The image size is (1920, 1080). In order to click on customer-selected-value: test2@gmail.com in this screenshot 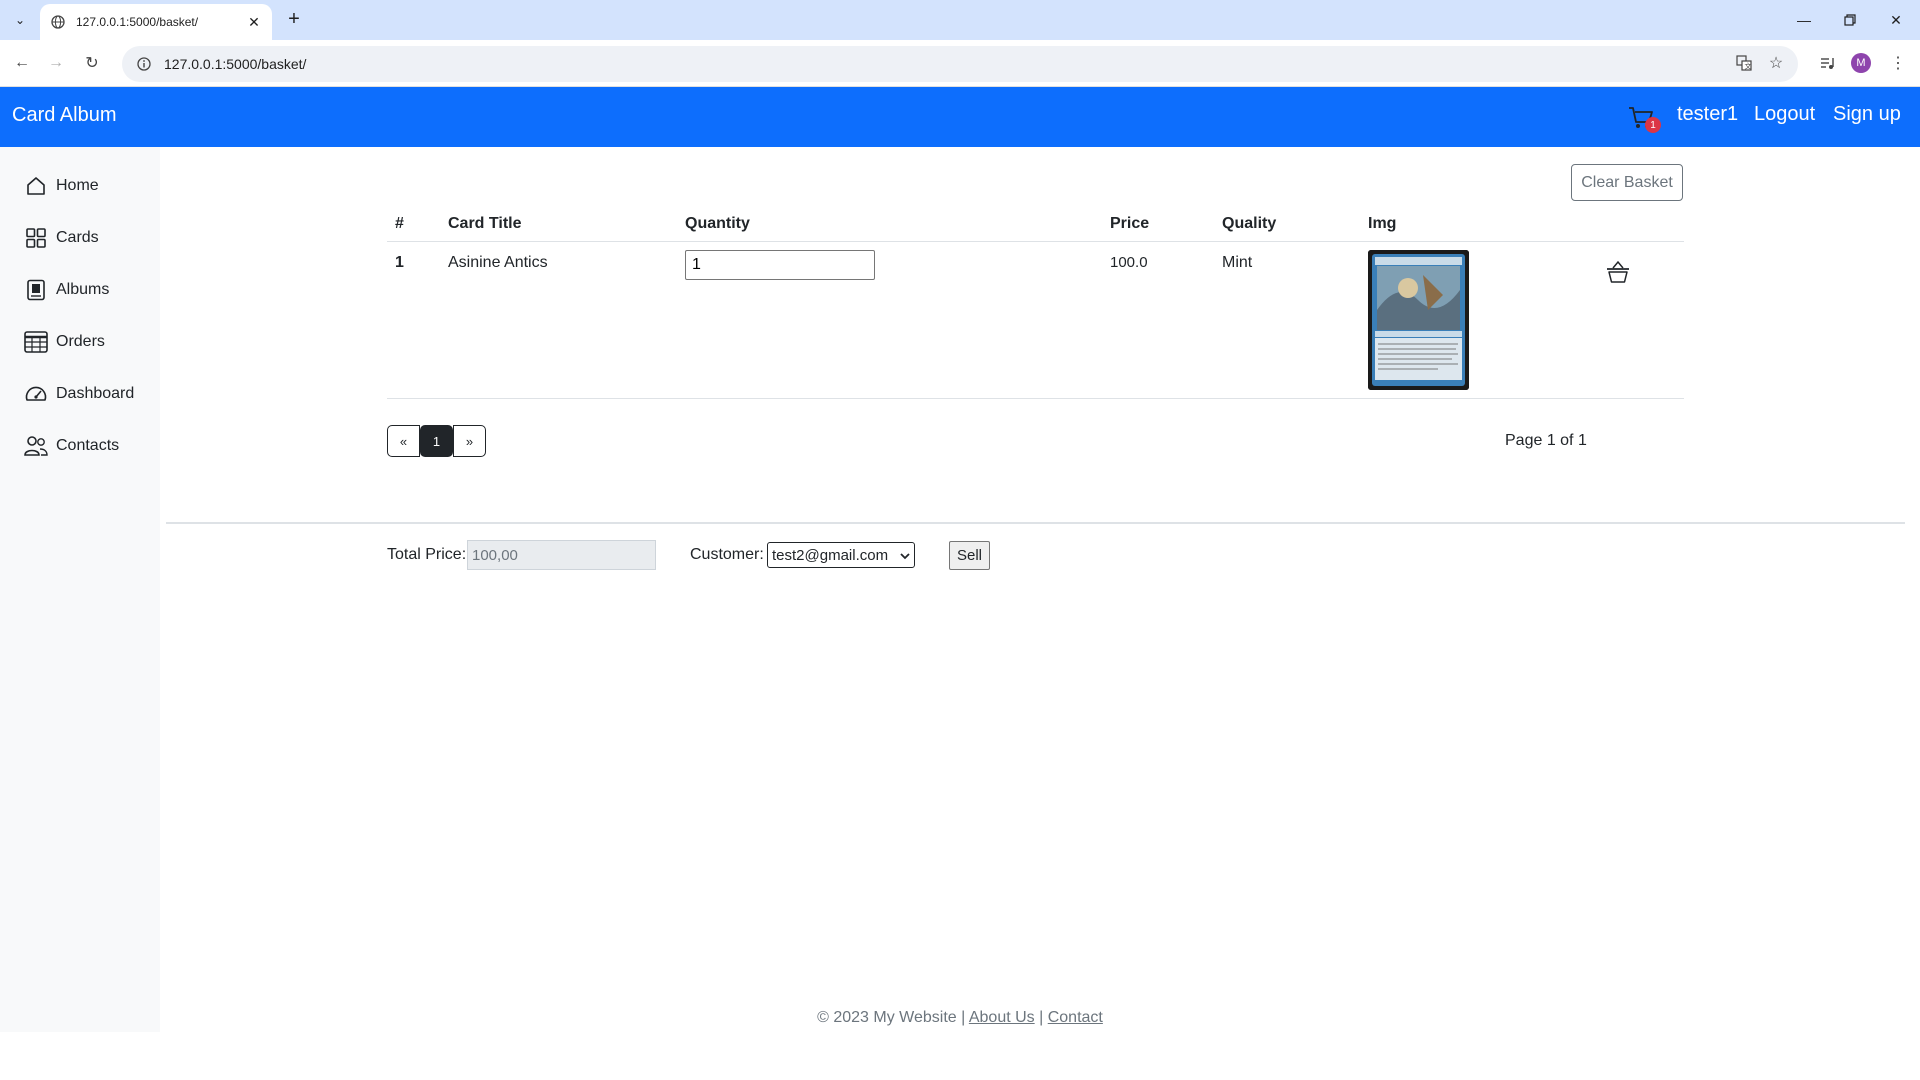, I will do `click(830, 555)`.